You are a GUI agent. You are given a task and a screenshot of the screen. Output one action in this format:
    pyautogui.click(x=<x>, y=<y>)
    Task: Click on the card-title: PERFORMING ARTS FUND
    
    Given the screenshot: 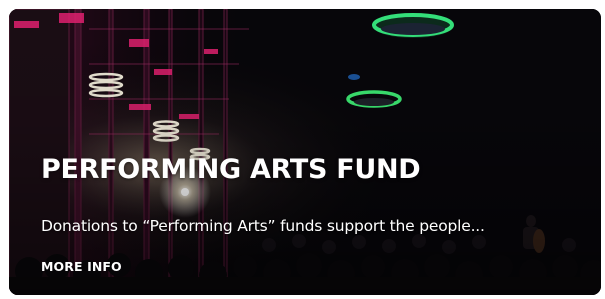 What is the action you would take?
    pyautogui.click(x=231, y=169)
    